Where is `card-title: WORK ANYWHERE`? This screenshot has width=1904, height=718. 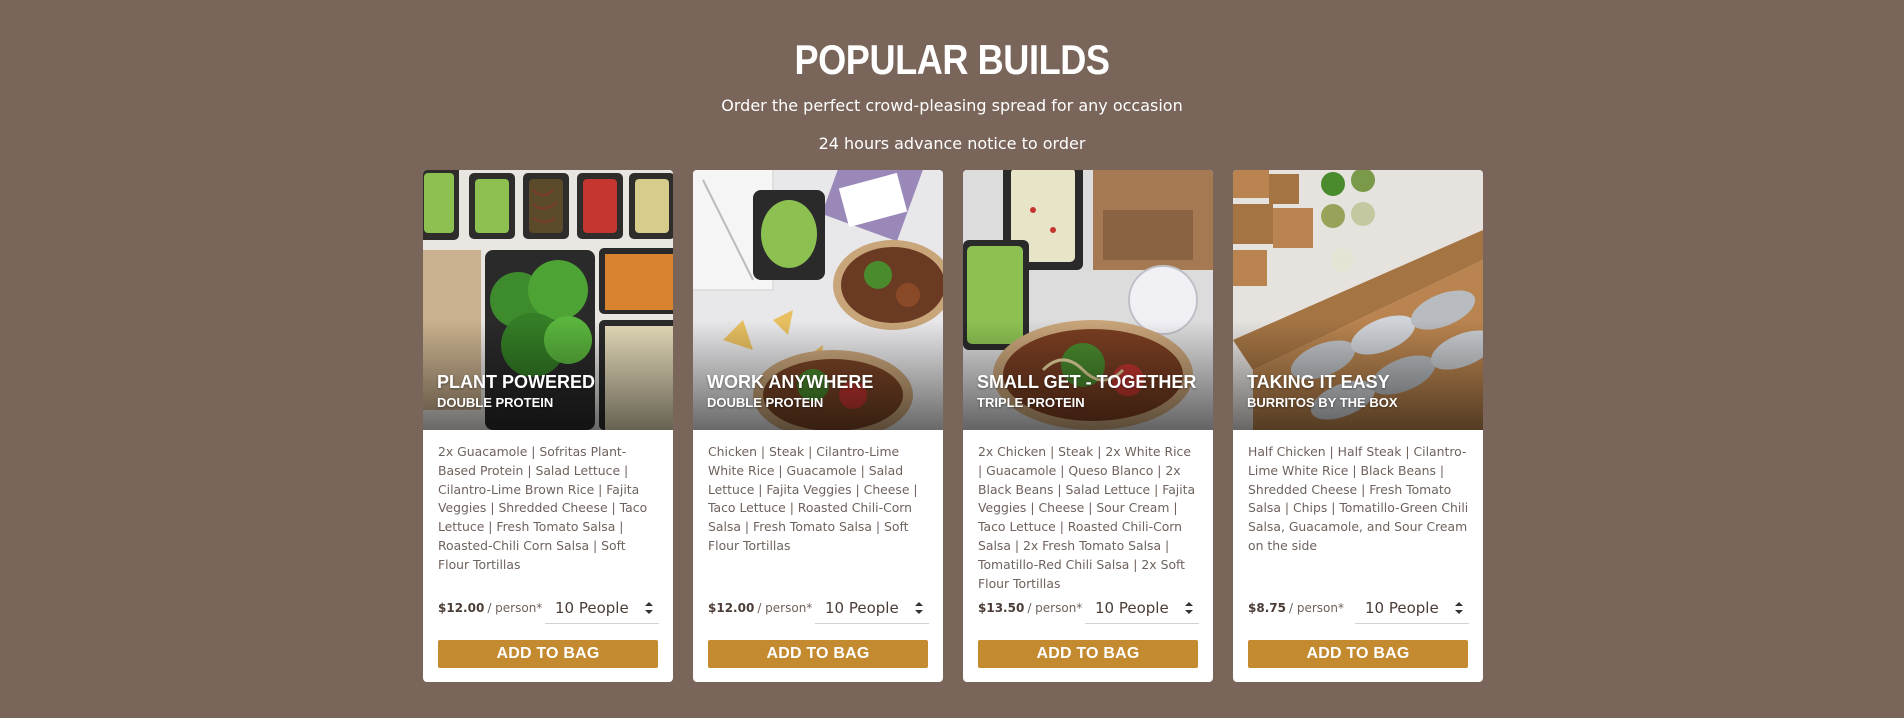 card-title: WORK ANYWHERE is located at coordinates (790, 382).